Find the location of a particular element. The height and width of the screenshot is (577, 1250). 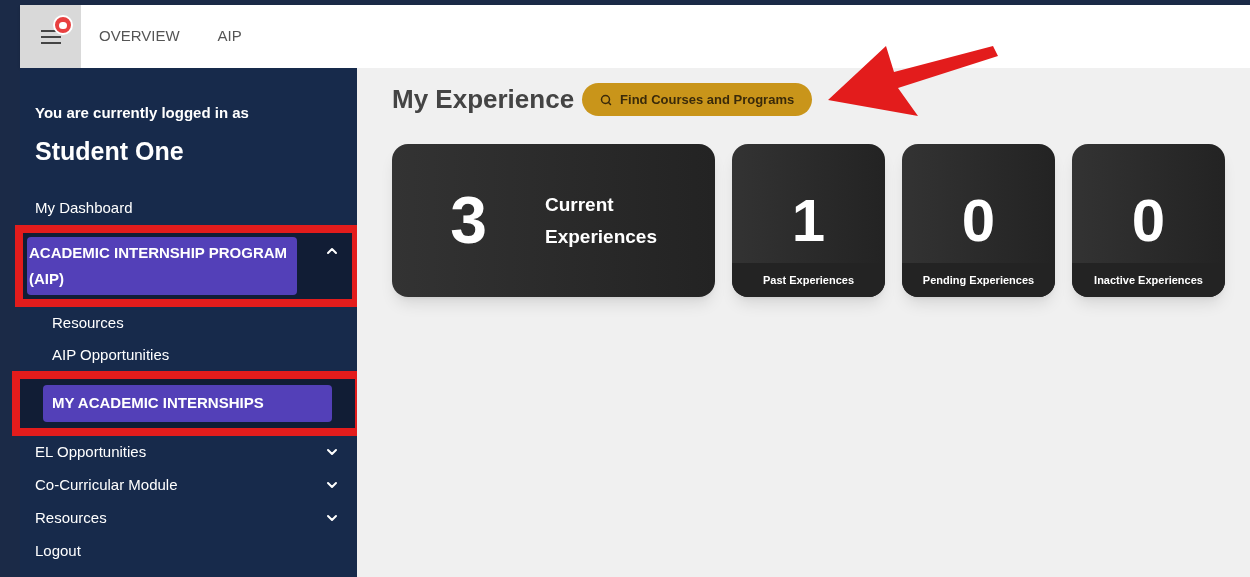

menu-icon is located at coordinates (50, 36).